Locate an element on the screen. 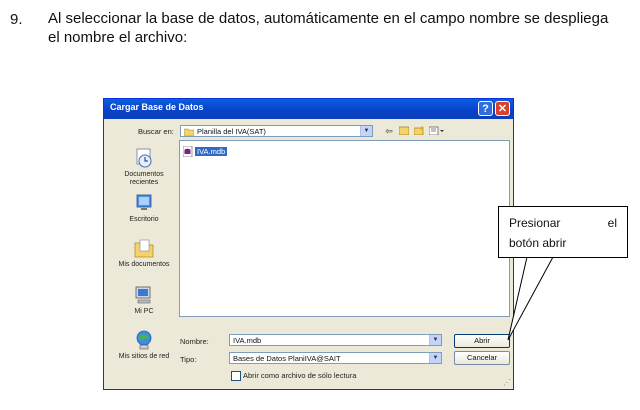 This screenshot has width=640, height=410. callout-text-line1-start: Presionar is located at coordinates (535, 223).